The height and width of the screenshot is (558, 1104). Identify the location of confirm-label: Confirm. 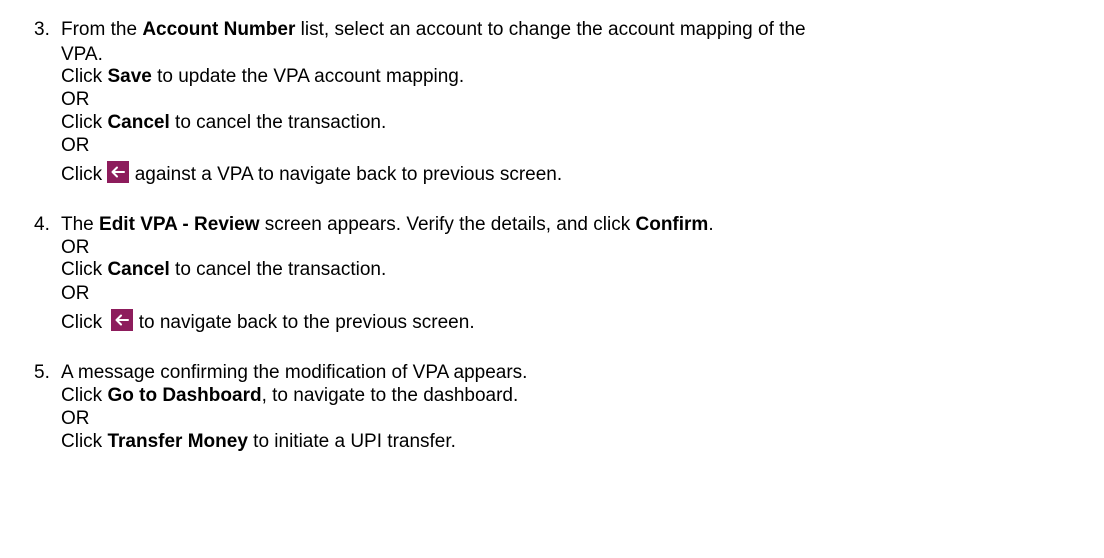
(672, 224).